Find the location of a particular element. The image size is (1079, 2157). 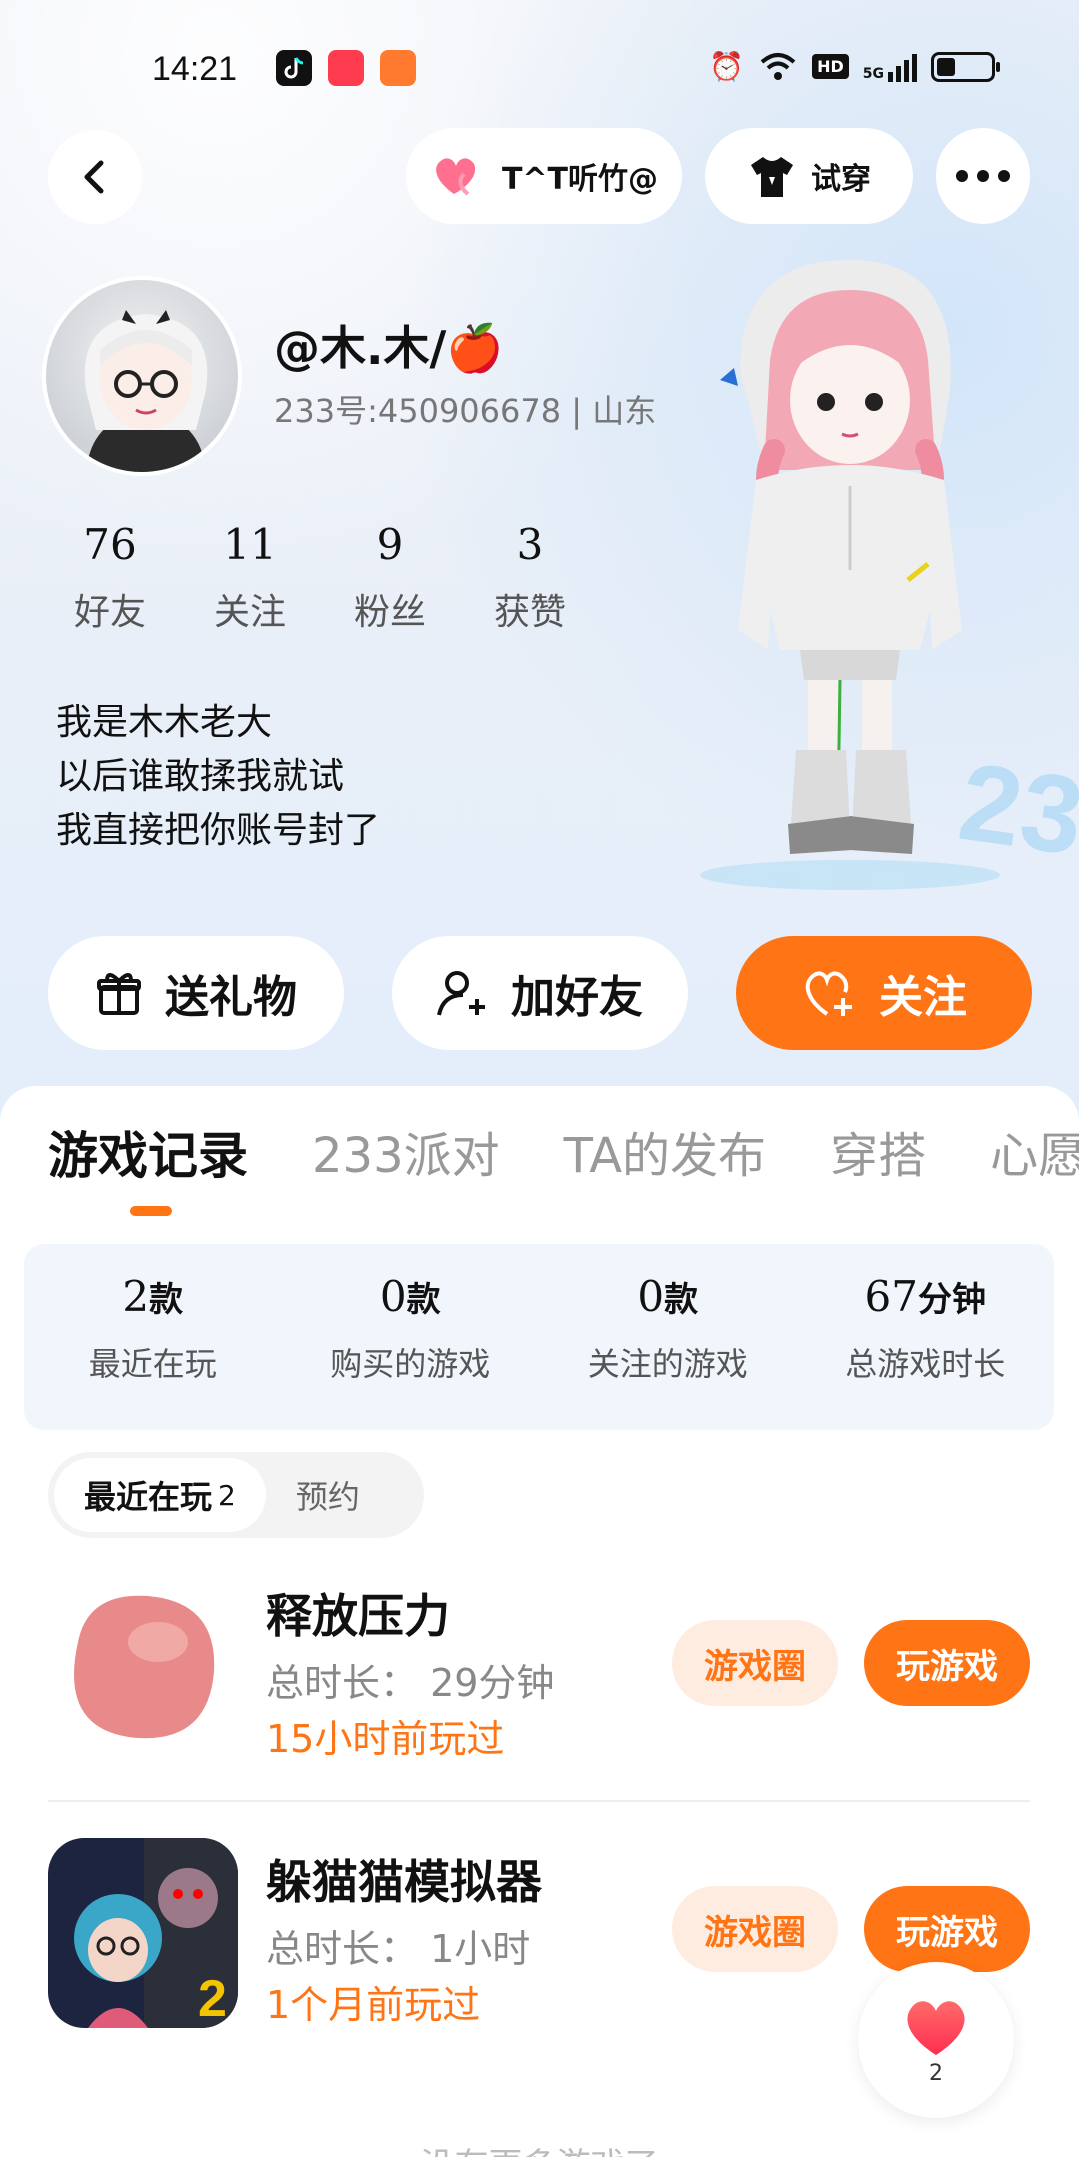

tab-game-records: 游戏记录 is located at coordinates (148, 1152).